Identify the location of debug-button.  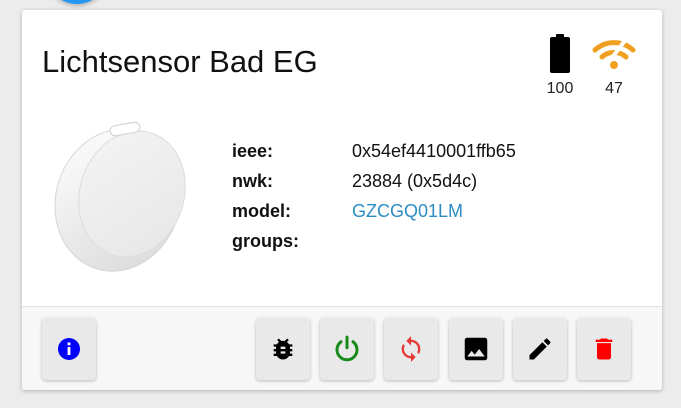
(283, 349).